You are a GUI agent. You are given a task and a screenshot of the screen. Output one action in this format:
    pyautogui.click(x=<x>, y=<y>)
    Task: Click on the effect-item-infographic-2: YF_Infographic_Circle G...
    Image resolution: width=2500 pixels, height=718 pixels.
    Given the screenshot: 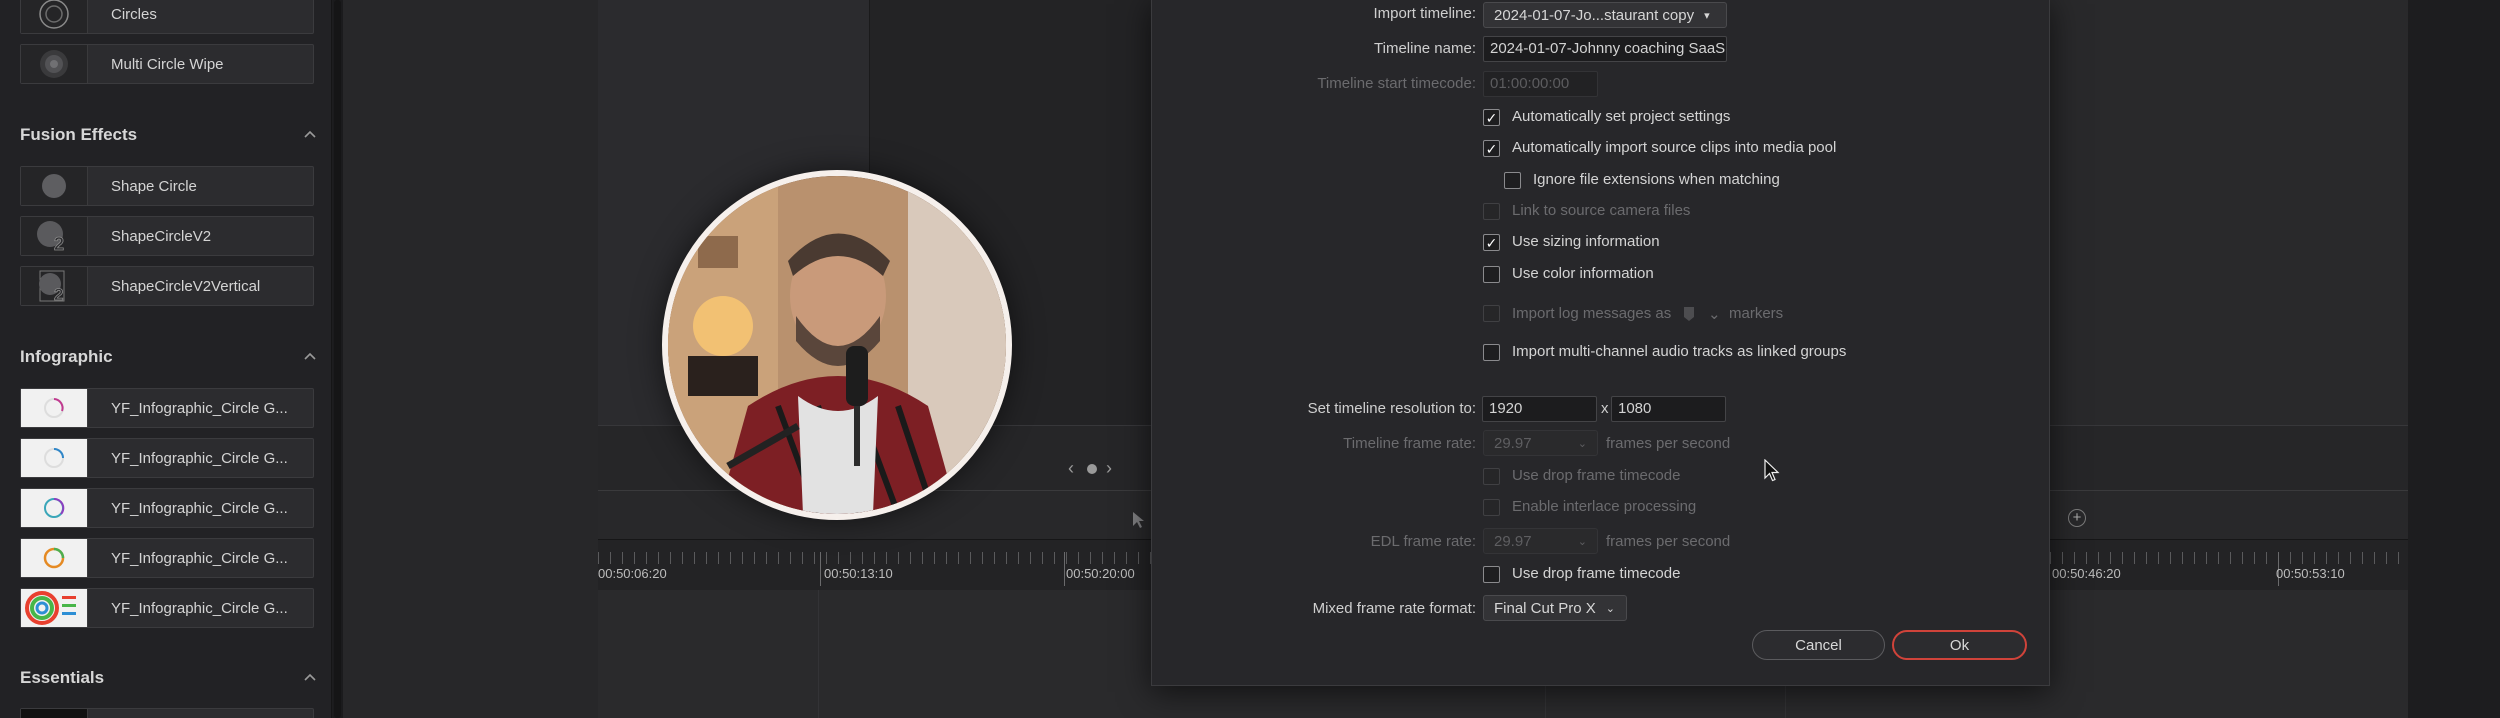 What is the action you would take?
    pyautogui.click(x=167, y=458)
    